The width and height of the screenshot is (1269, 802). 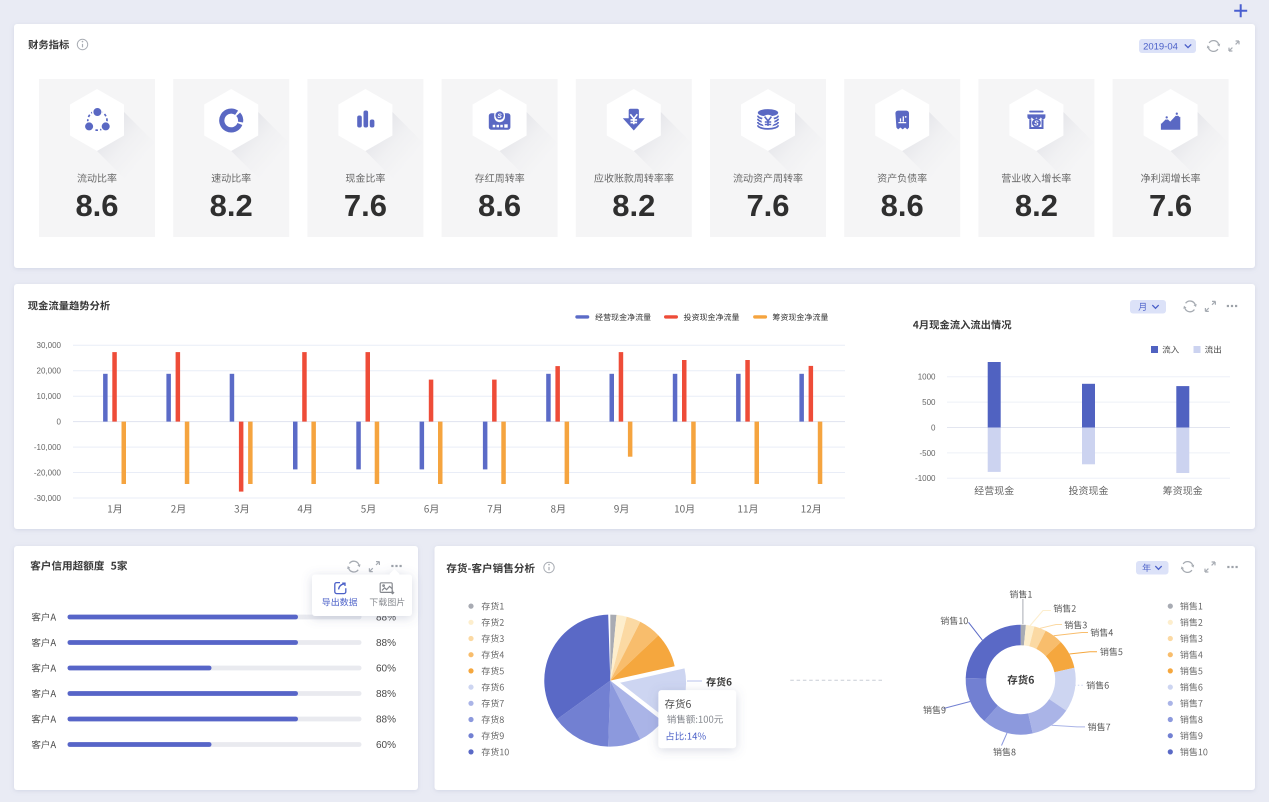 I want to click on svg-text: 20,000, so click(x=49, y=371).